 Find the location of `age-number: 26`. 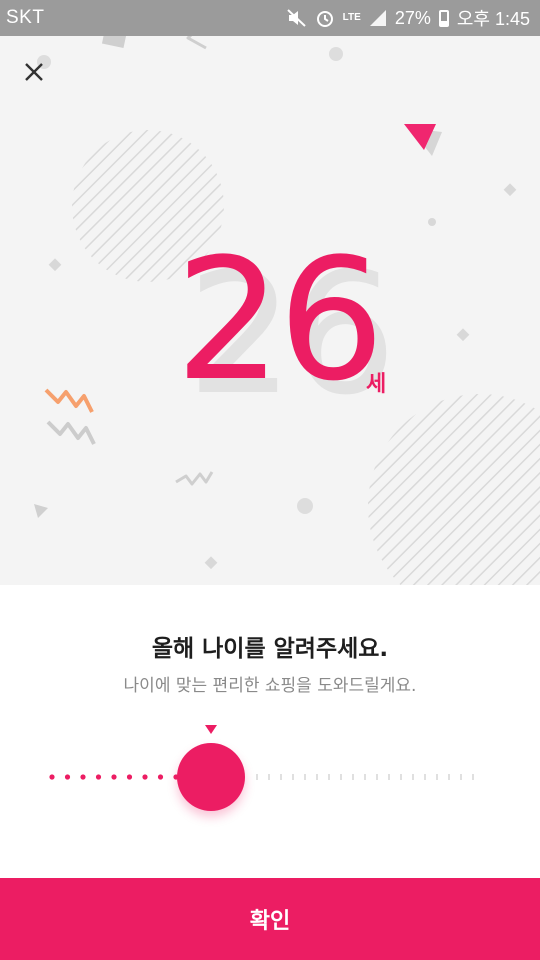

age-number: 26 is located at coordinates (280, 320).